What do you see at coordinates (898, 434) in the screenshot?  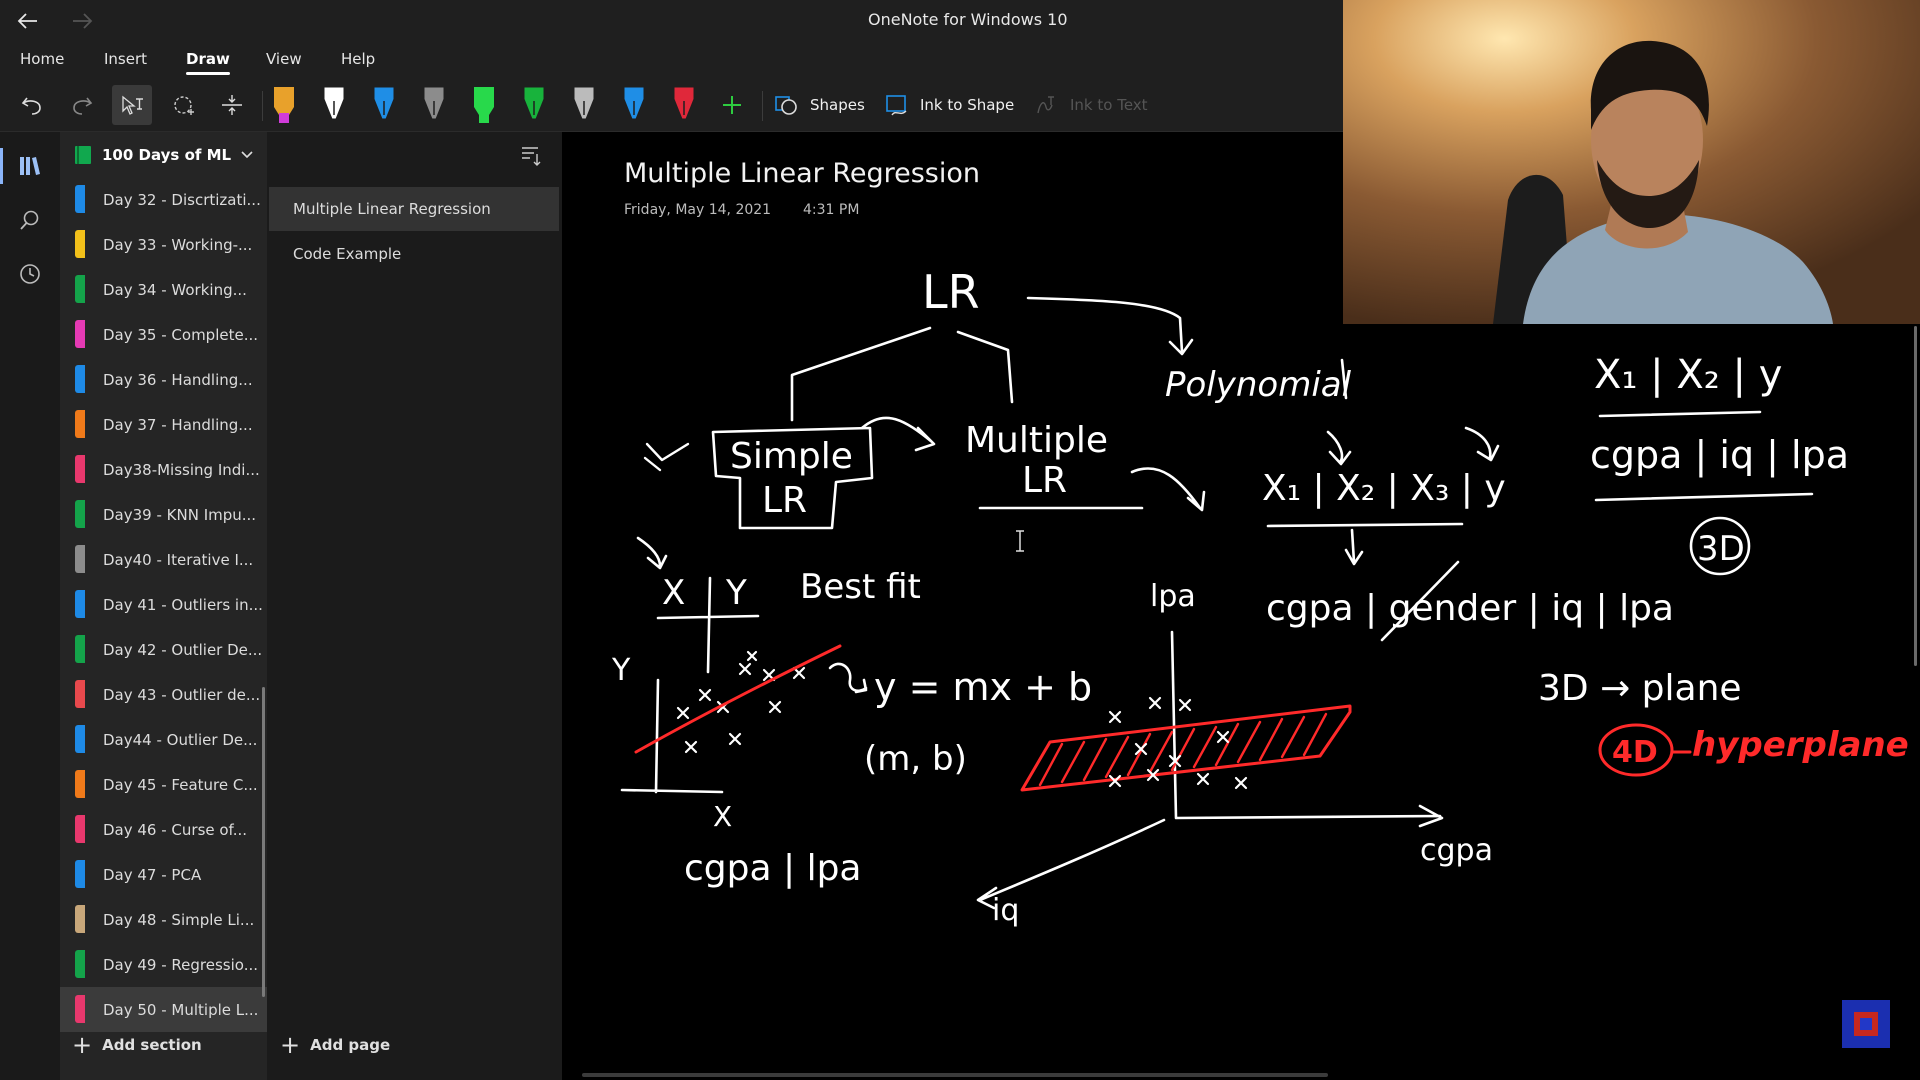 I see `ink-arrow-simple-to-multiple` at bounding box center [898, 434].